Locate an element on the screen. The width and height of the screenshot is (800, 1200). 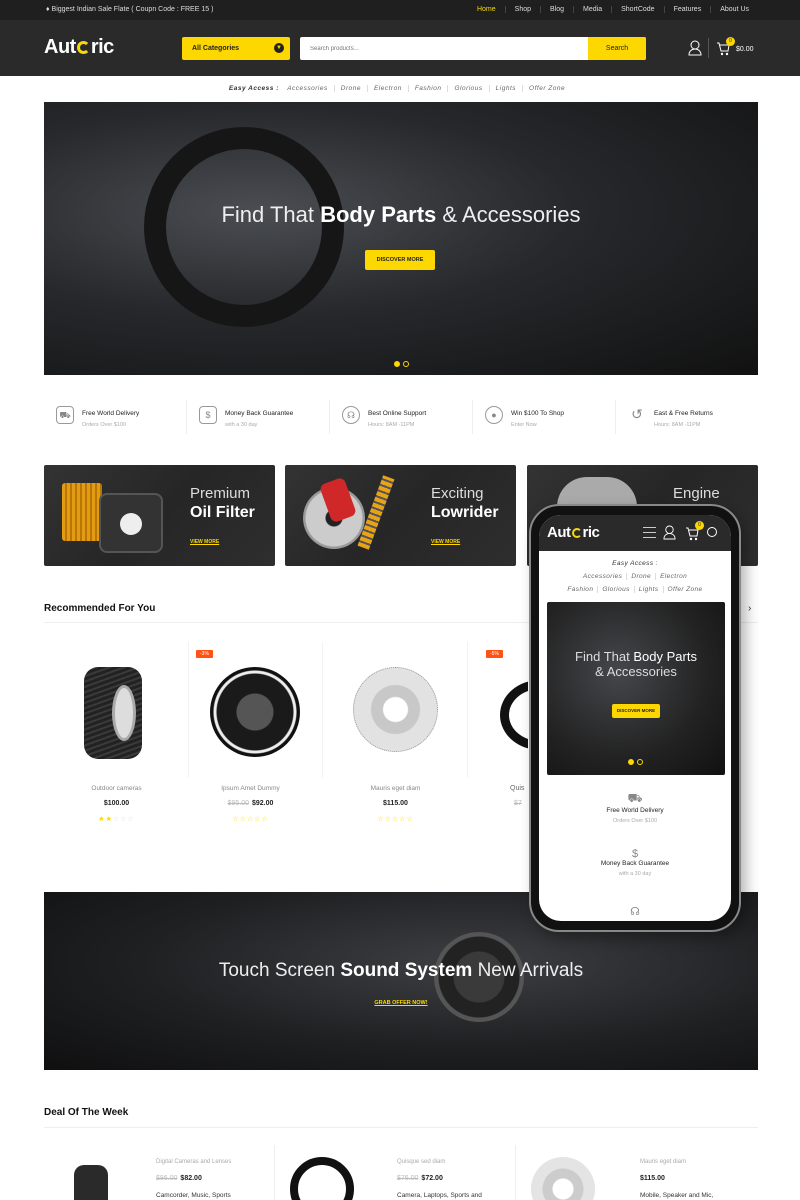
search-bar: Search is located at coordinates (473, 48).